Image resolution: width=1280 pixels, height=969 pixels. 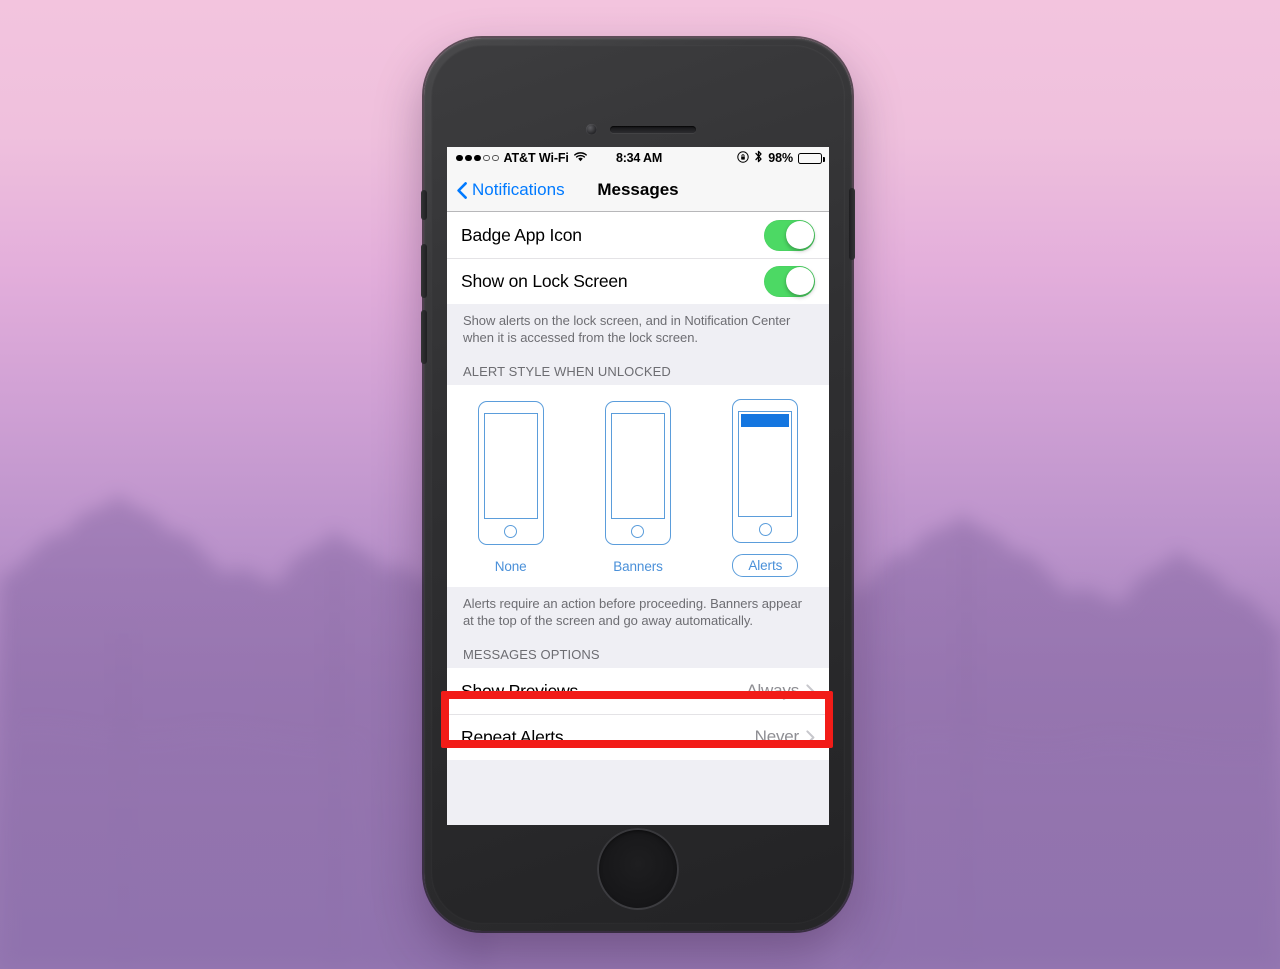 What do you see at coordinates (638, 737) in the screenshot?
I see `row-repeat-alerts: Repeat Alerts Never` at bounding box center [638, 737].